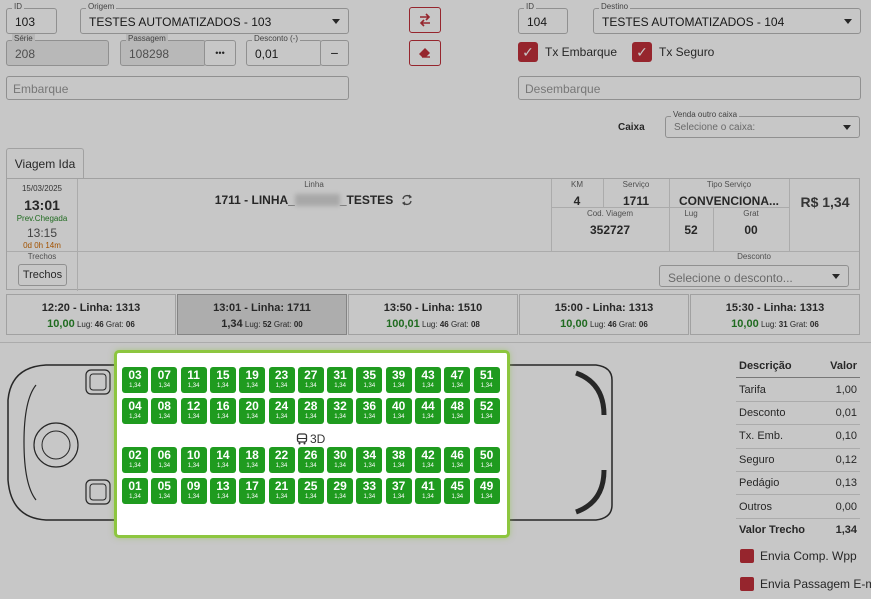 The width and height of the screenshot is (871, 599). I want to click on seat-14: 14 1,34, so click(222, 460).